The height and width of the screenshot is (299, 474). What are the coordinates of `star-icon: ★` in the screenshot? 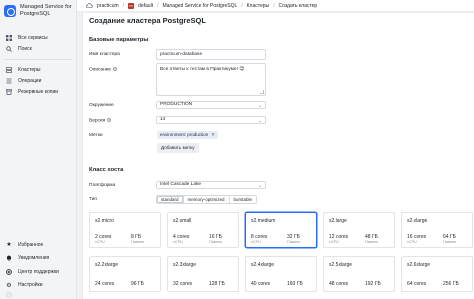 It's located at (9, 245).